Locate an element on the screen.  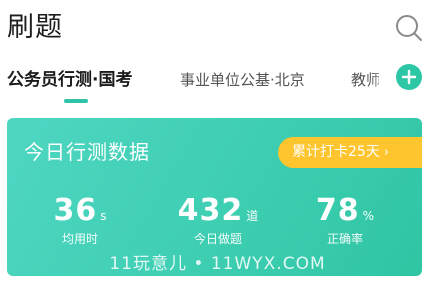
tab-public-institution-beijing: 事业单位公基·北京 is located at coordinates (242, 80).